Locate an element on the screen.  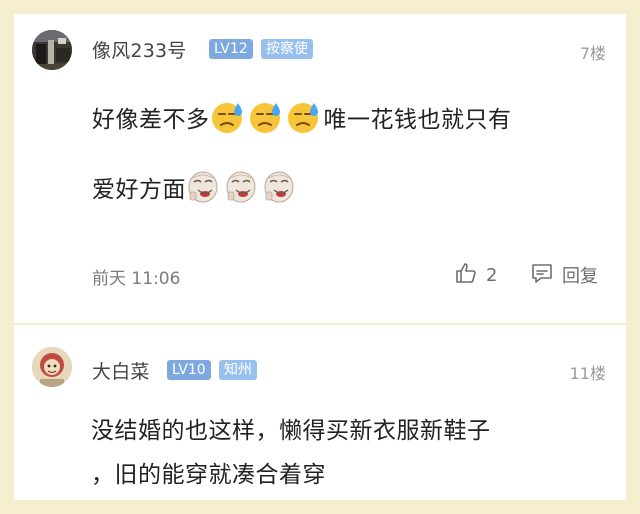
floor-number: 11楼 is located at coordinates (587, 373).